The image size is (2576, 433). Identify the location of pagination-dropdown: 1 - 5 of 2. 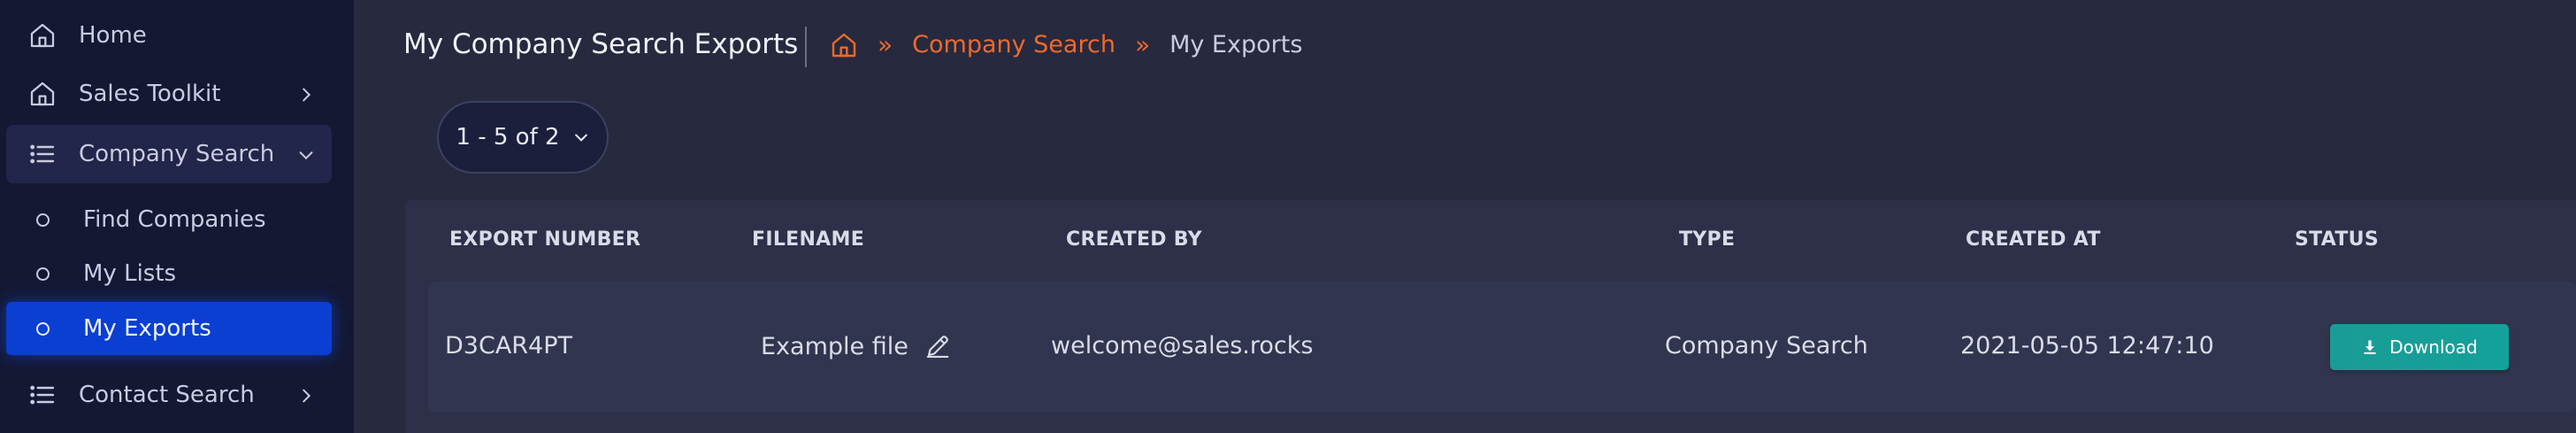
(523, 137).